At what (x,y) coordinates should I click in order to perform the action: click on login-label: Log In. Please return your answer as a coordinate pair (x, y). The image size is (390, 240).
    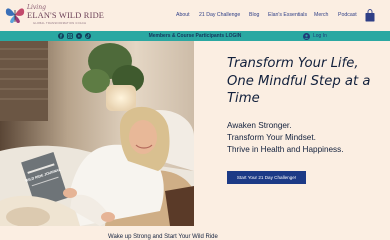
    Looking at the image, I should click on (320, 36).